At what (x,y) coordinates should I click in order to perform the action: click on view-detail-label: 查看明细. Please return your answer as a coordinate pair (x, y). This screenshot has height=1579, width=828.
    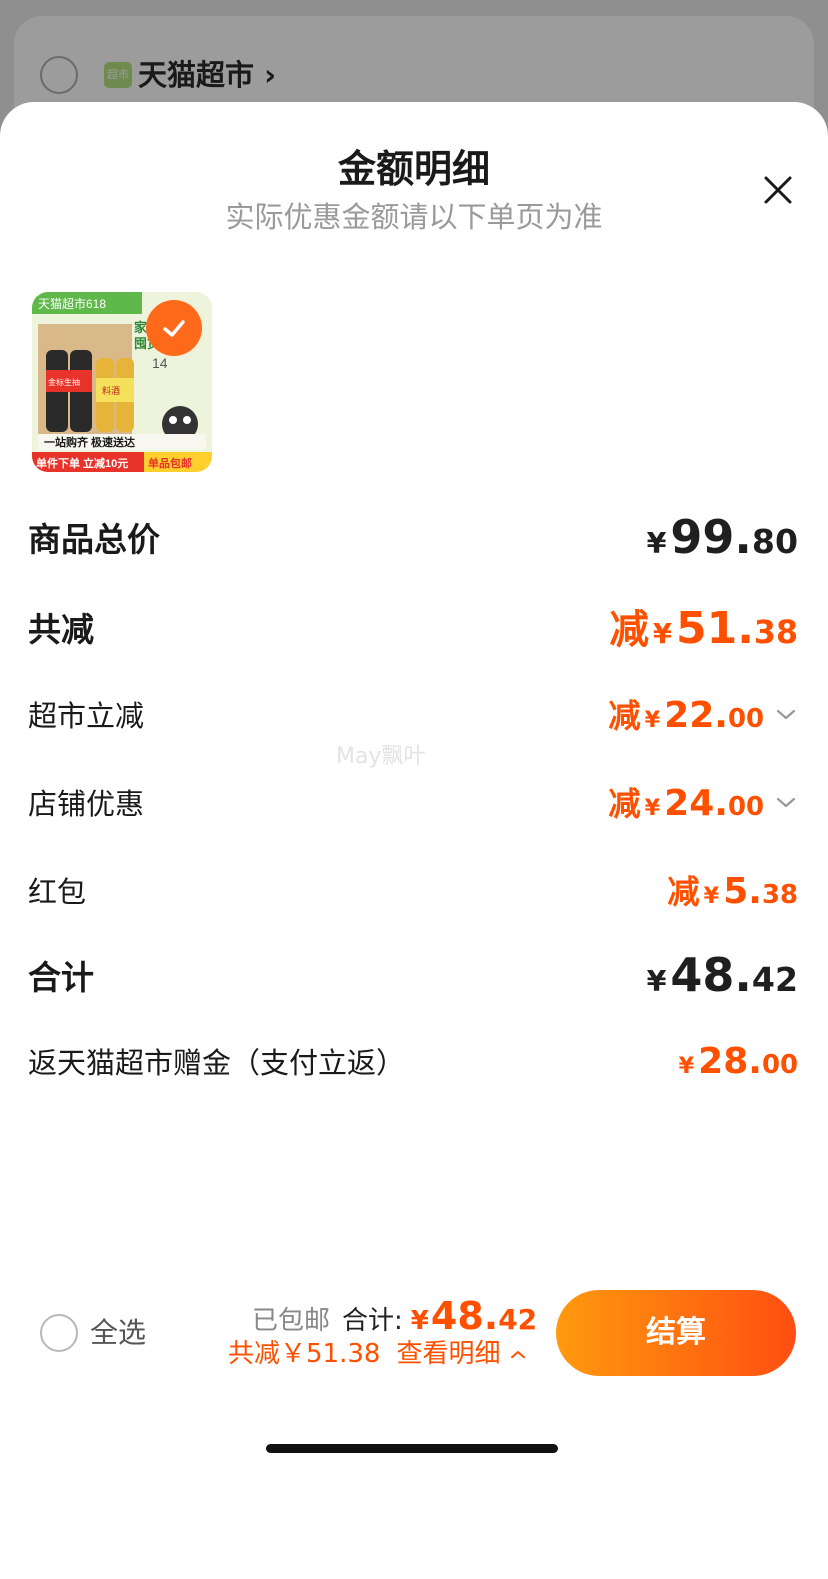
    Looking at the image, I should click on (448, 1354).